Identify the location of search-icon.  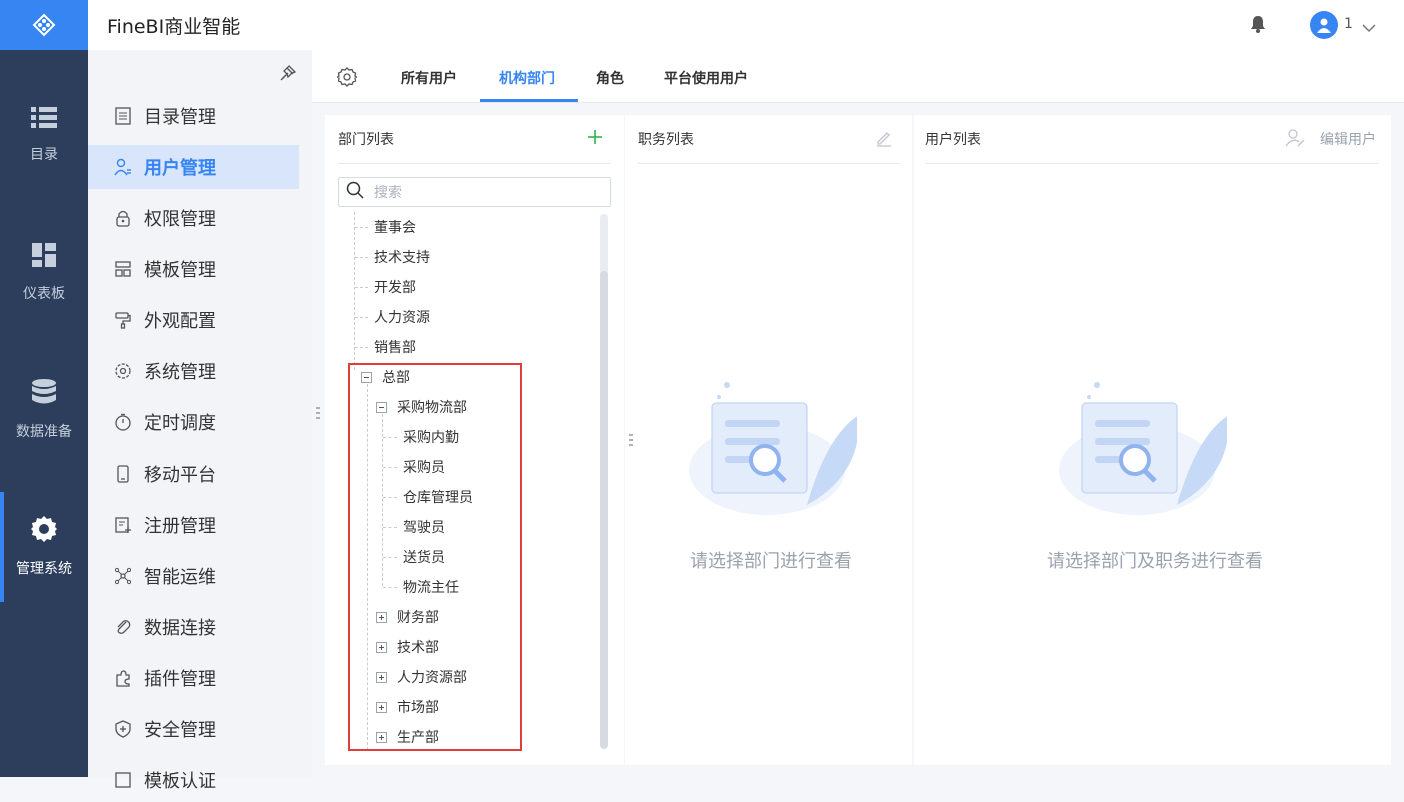
(355, 192).